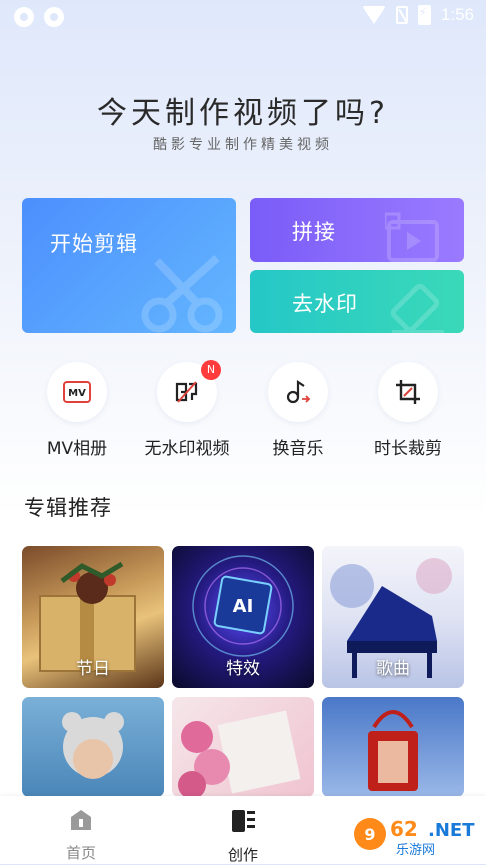 This screenshot has width=486, height=865. I want to click on album-label: 歌曲, so click(393, 669).